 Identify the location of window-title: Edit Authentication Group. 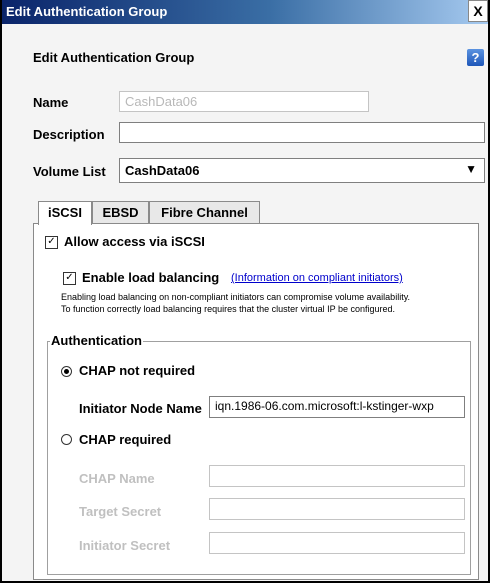
(87, 11).